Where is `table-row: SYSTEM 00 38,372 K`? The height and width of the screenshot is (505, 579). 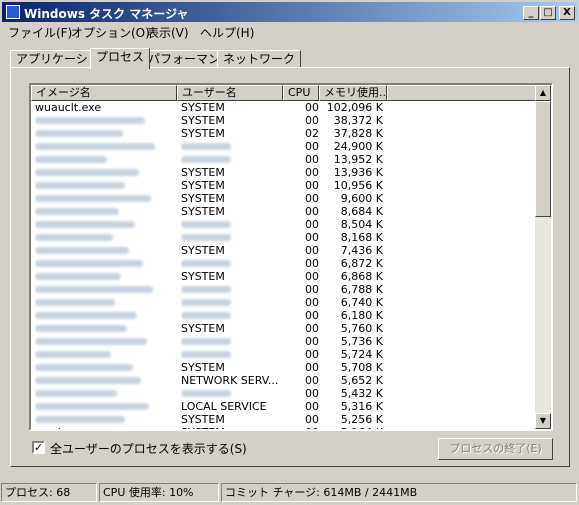 table-row: SYSTEM 00 38,372 K is located at coordinates (284, 120).